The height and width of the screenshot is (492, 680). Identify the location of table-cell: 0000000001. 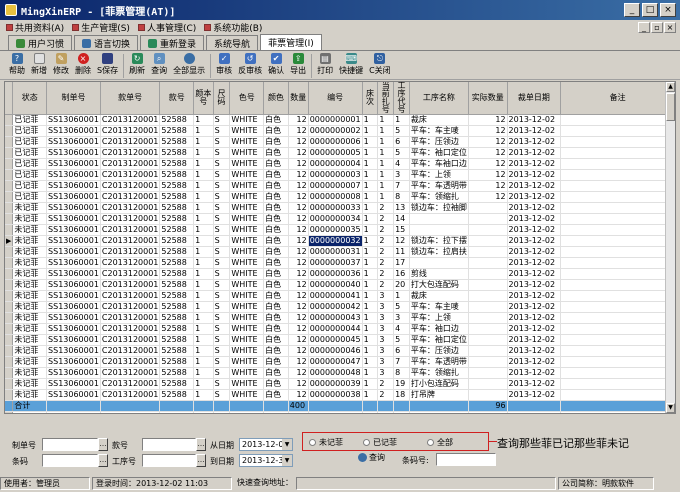
(335, 120).